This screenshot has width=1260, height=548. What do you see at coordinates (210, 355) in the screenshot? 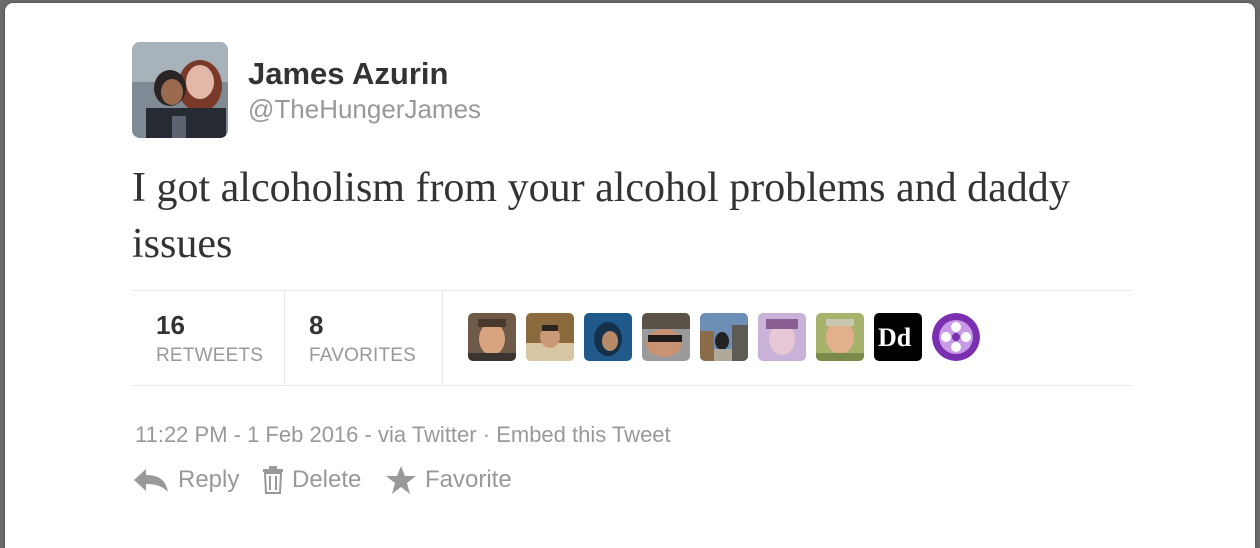
I see `retweets-label: RETWEETS` at bounding box center [210, 355].